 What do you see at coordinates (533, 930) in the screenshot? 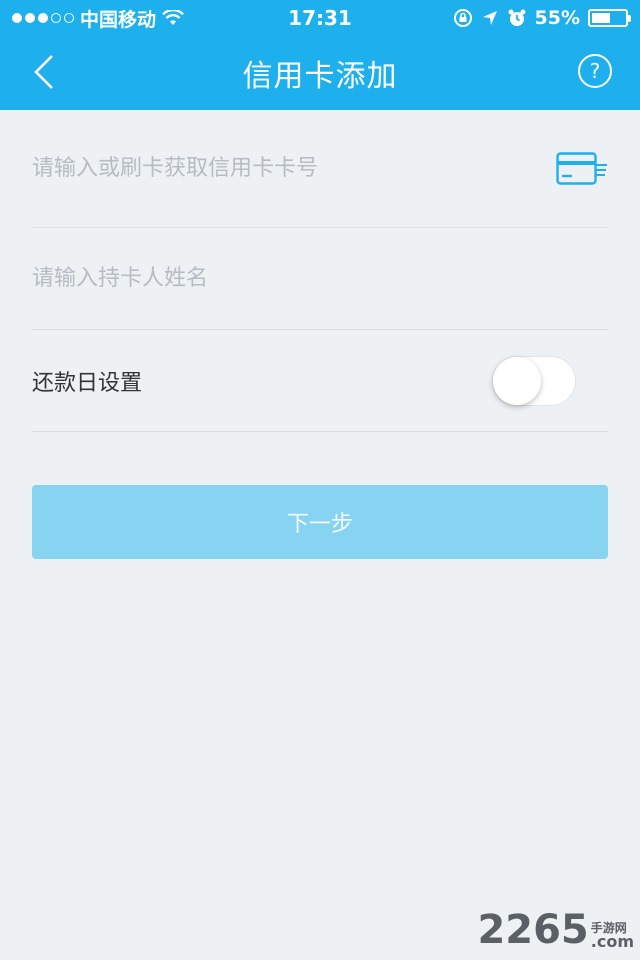
I see `watermark-number: 2265` at bounding box center [533, 930].